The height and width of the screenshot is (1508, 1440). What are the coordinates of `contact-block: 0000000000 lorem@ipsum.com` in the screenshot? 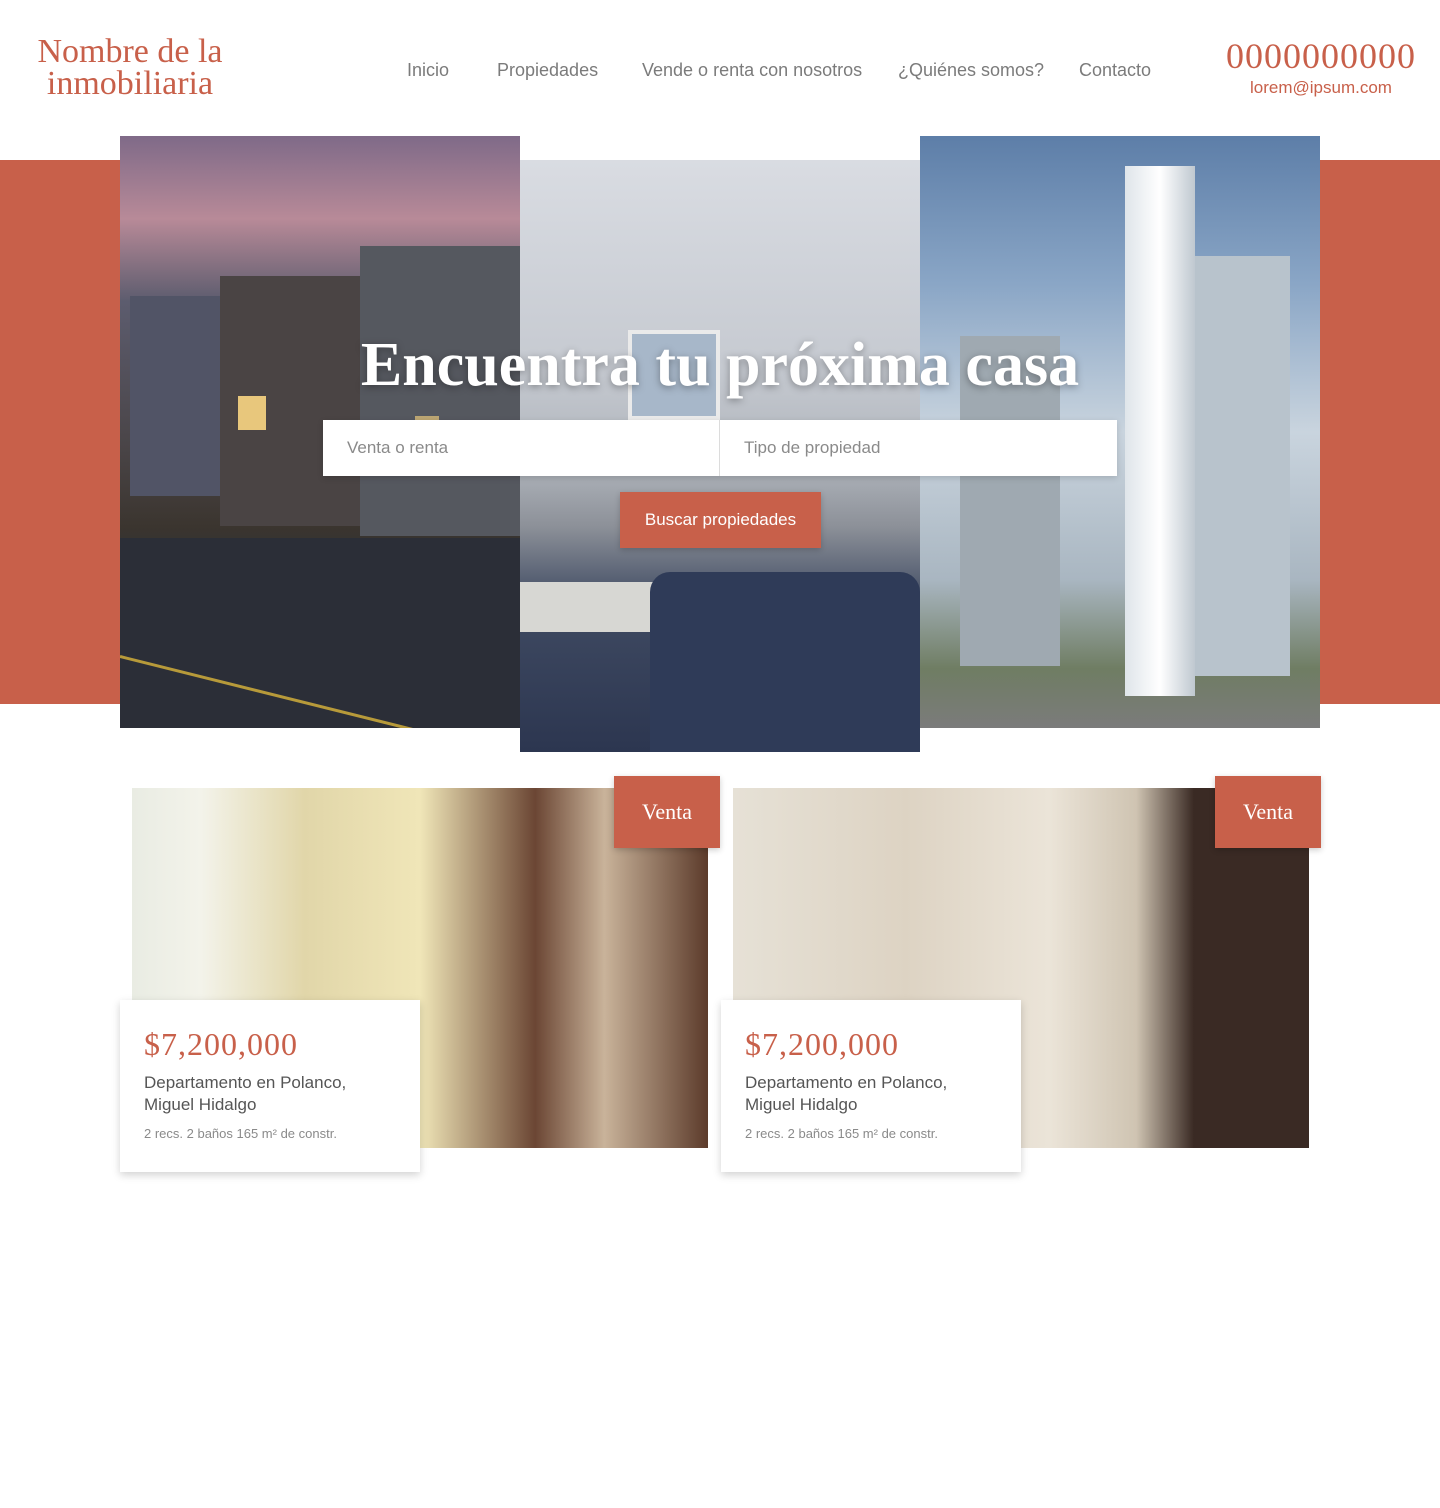 It's located at (1321, 67).